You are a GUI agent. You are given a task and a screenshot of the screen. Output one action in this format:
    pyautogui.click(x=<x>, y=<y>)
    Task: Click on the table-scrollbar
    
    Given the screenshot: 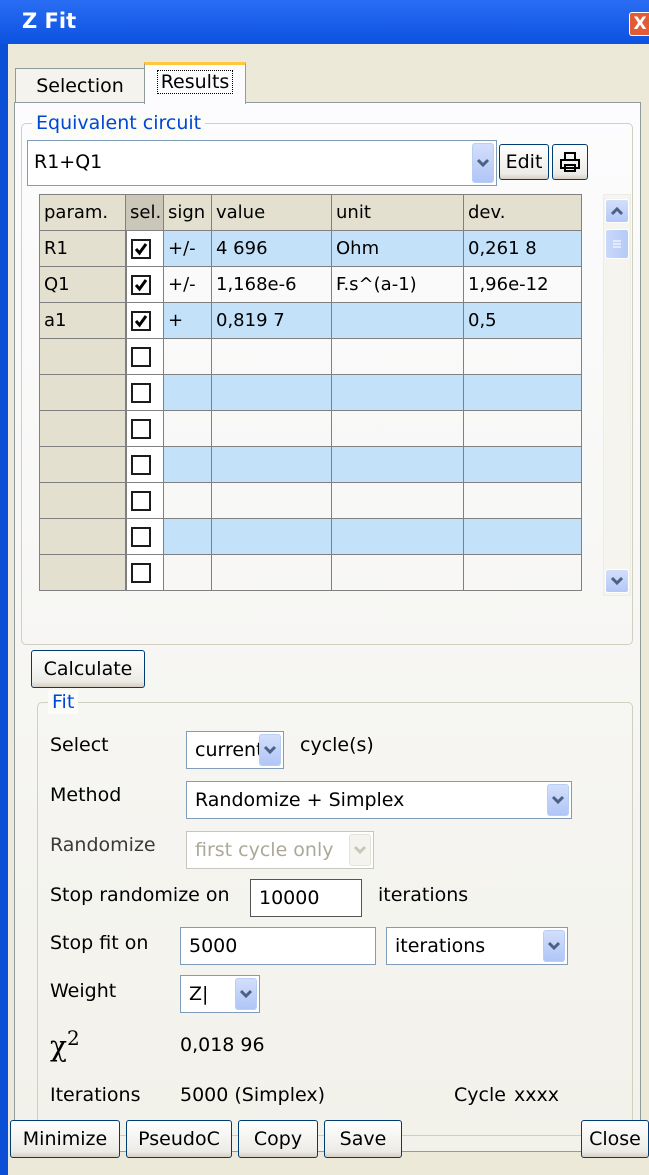 What is the action you would take?
    pyautogui.click(x=617, y=395)
    